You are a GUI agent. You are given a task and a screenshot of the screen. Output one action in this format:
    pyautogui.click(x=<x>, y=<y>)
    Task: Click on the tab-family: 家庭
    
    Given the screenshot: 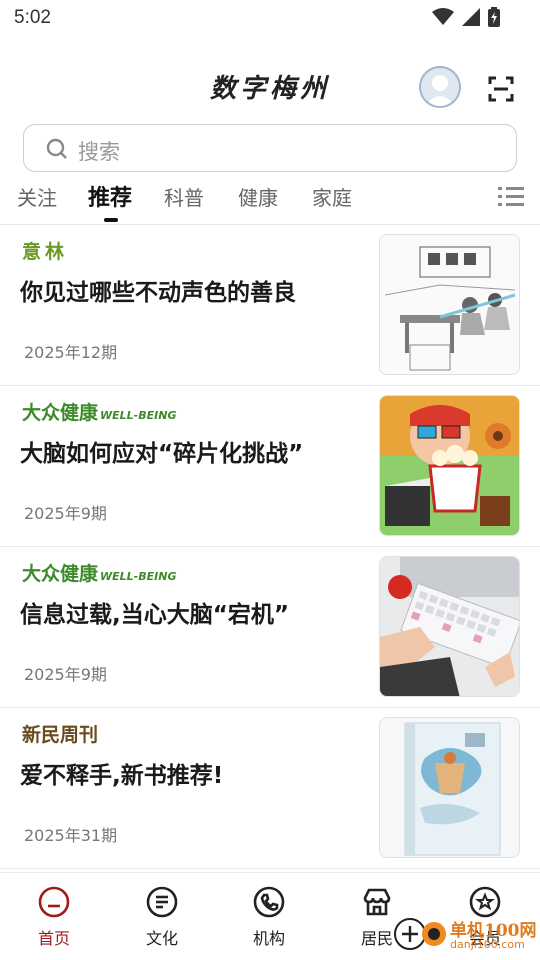 What is the action you would take?
    pyautogui.click(x=332, y=196)
    